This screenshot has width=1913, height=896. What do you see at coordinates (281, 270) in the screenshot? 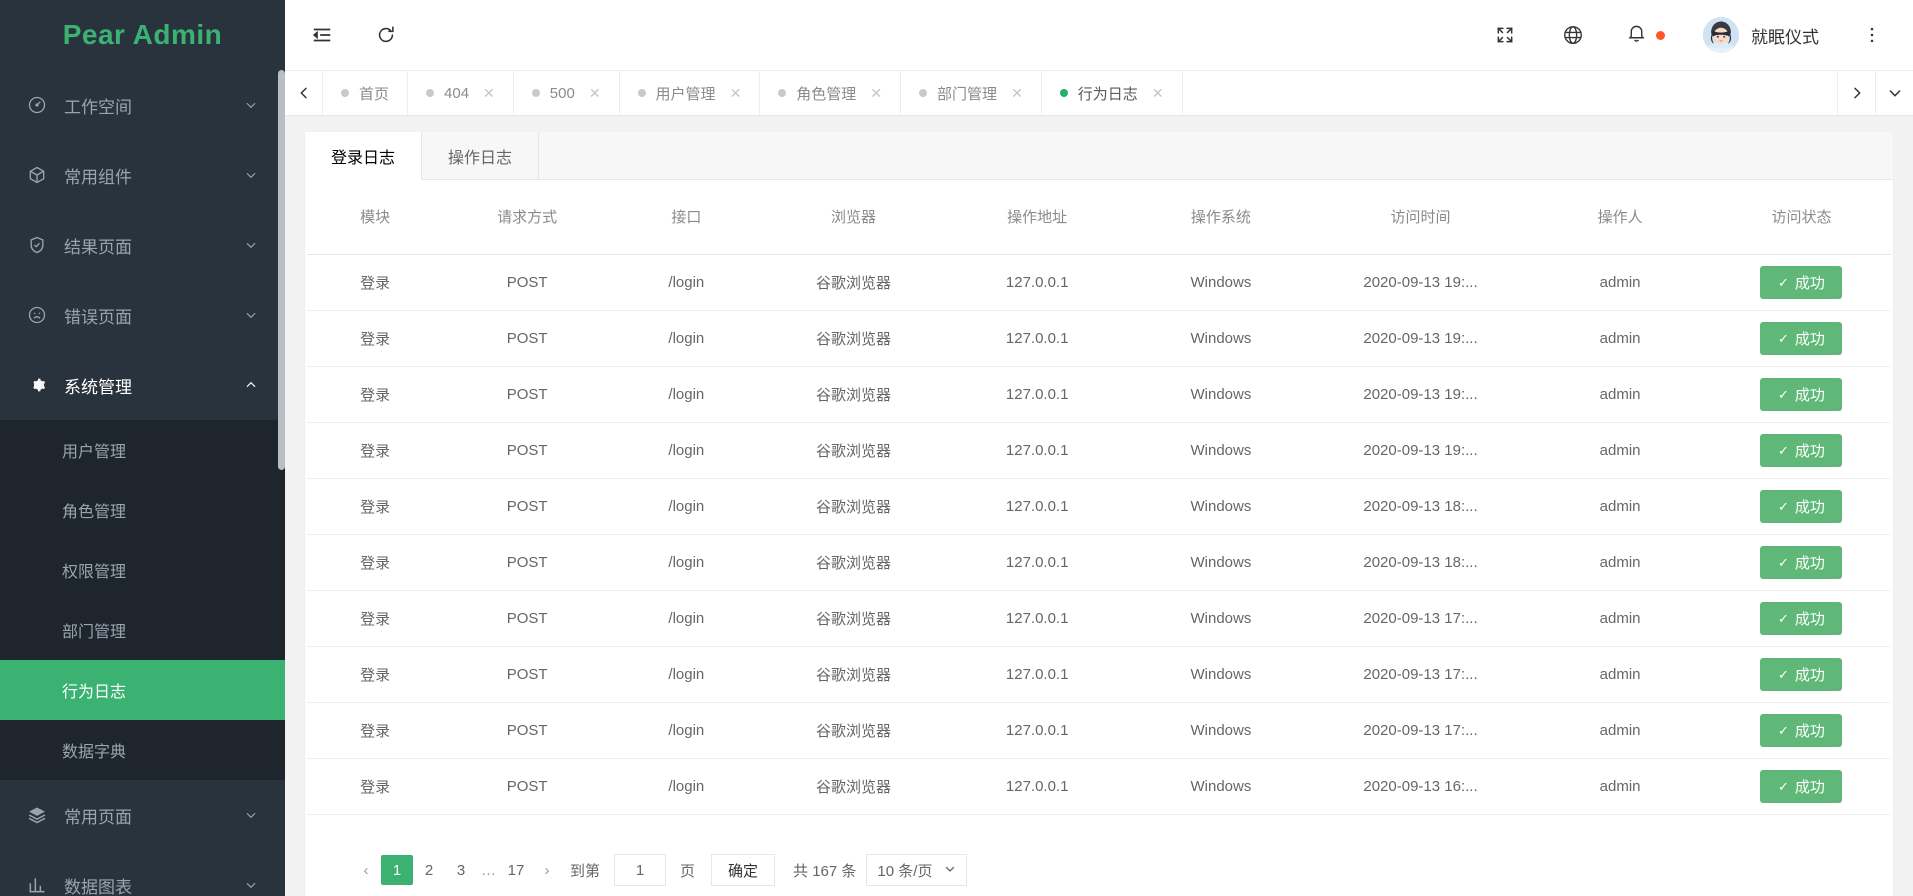
I see `sidebar-scrollbar` at bounding box center [281, 270].